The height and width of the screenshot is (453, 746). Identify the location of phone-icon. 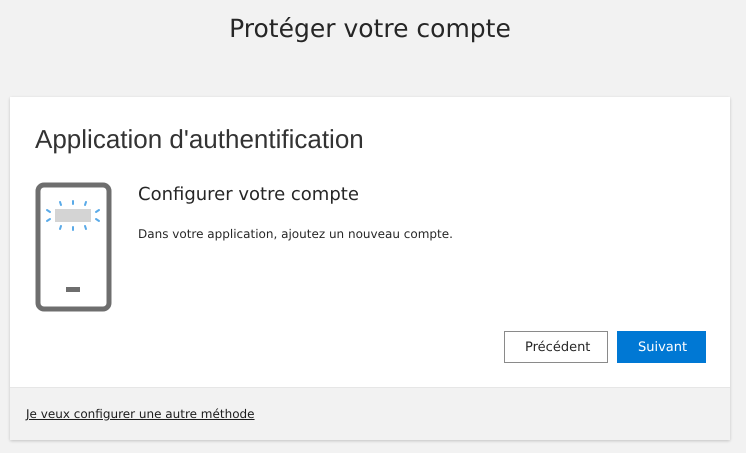
(73, 247).